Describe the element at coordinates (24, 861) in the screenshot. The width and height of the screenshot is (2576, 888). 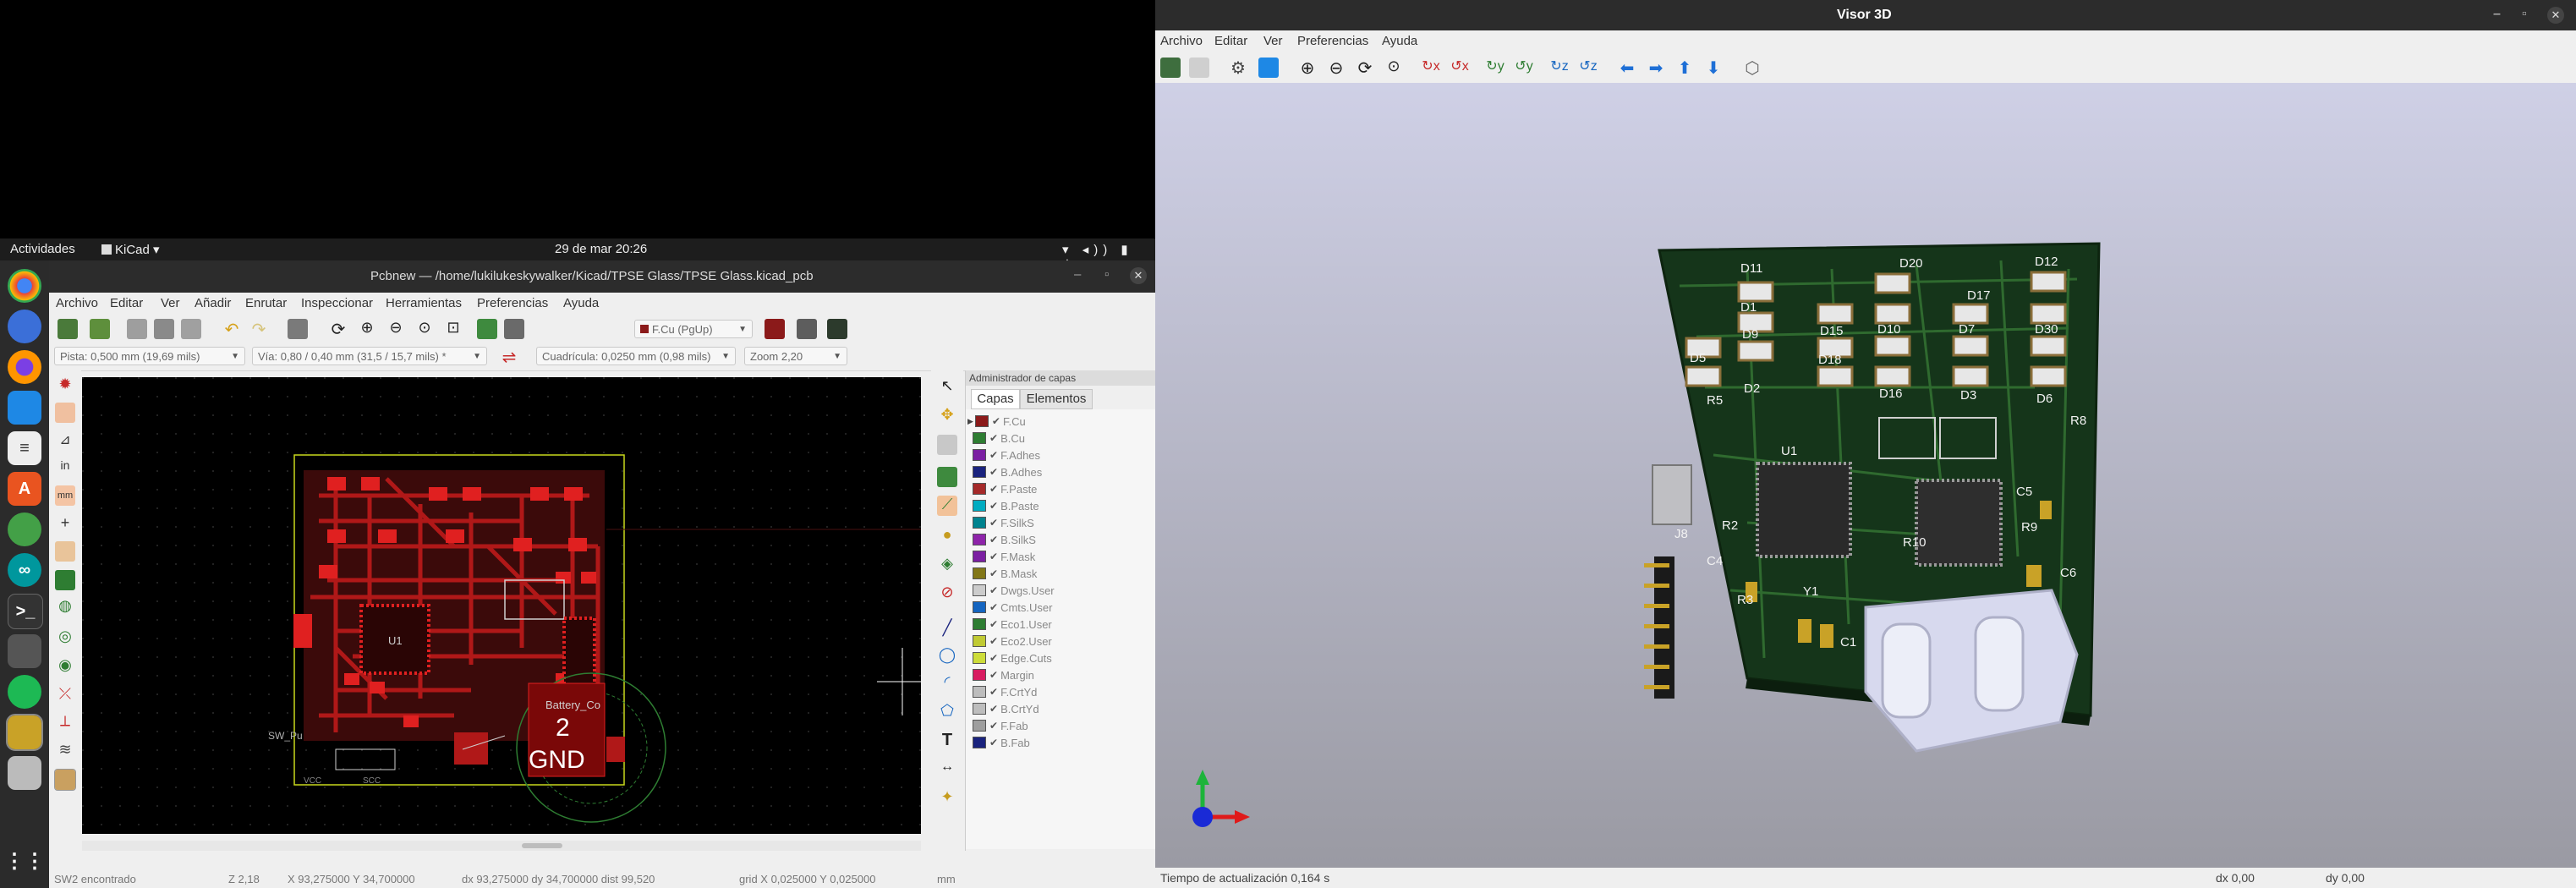
I see `show-apps-icon: ⋮⋮` at that location.